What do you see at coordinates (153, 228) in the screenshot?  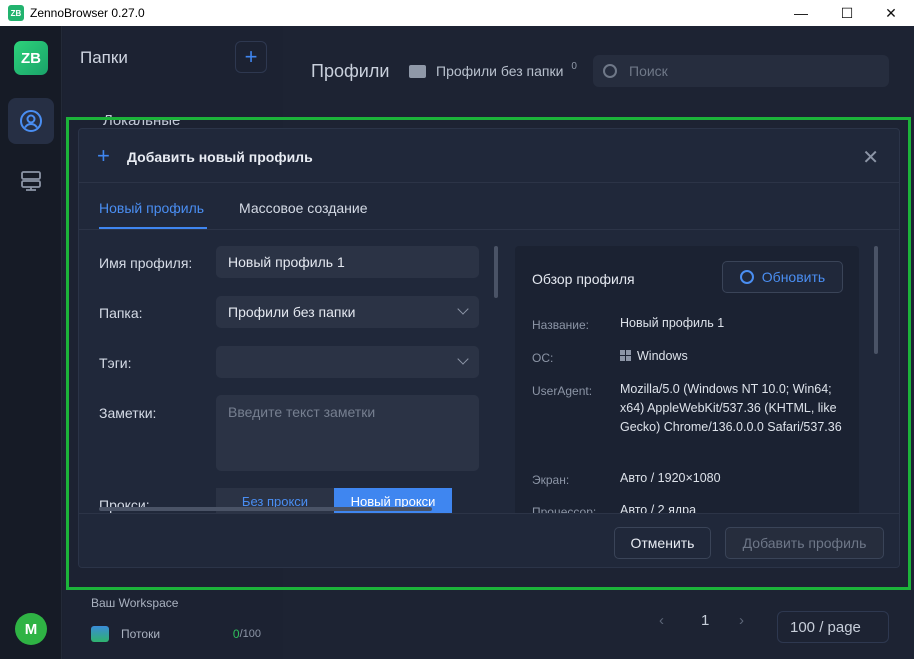 I see `active-tab-indicator` at bounding box center [153, 228].